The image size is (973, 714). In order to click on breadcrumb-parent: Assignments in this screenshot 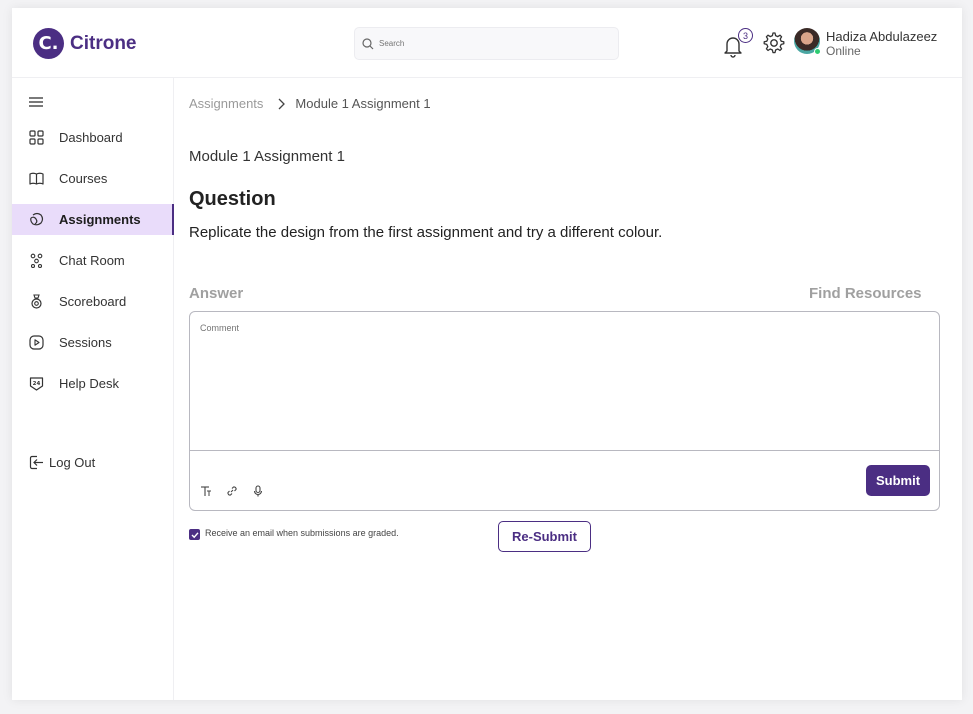, I will do `click(226, 103)`.